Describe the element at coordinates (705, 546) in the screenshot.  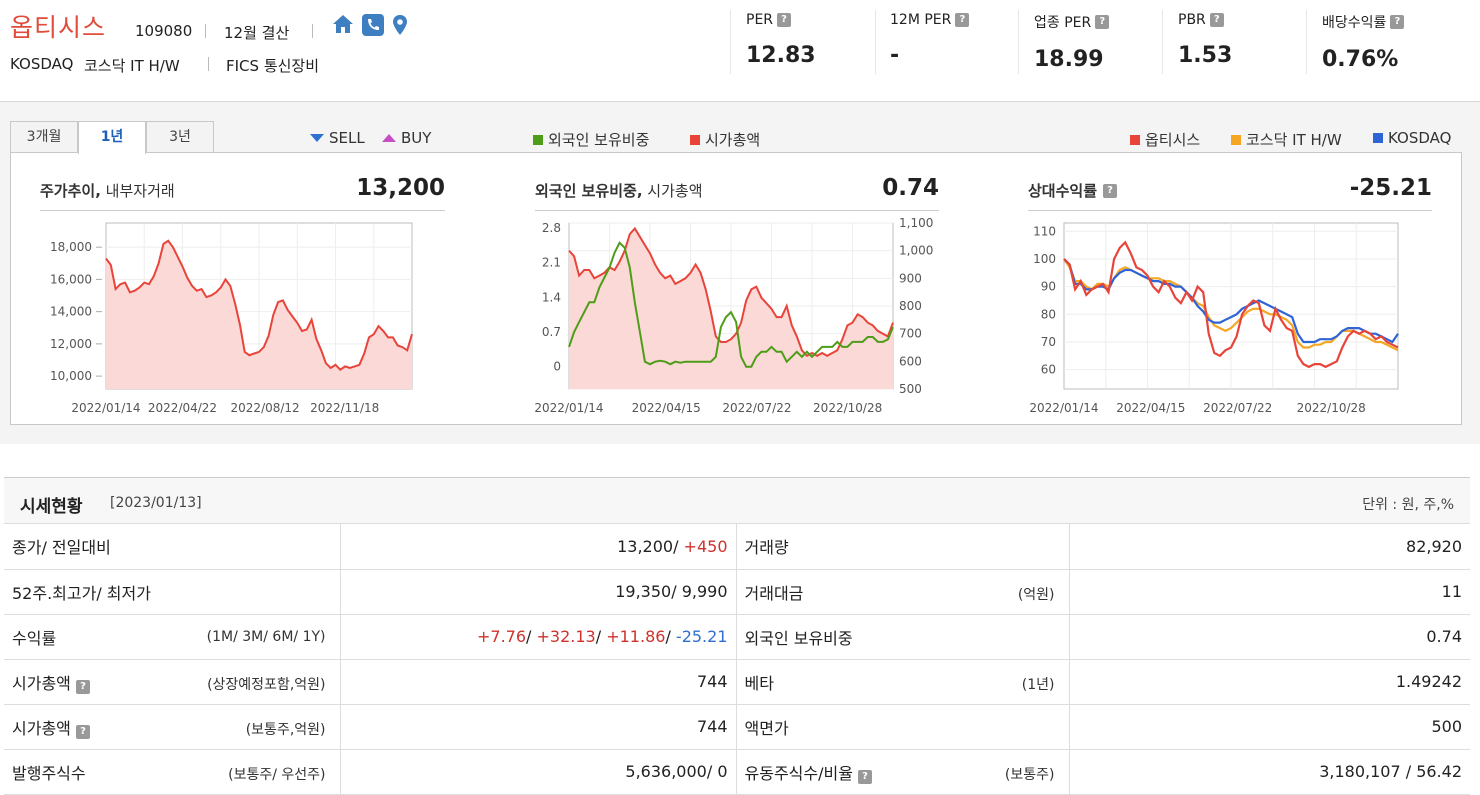
I see `row-change: +450` at that location.